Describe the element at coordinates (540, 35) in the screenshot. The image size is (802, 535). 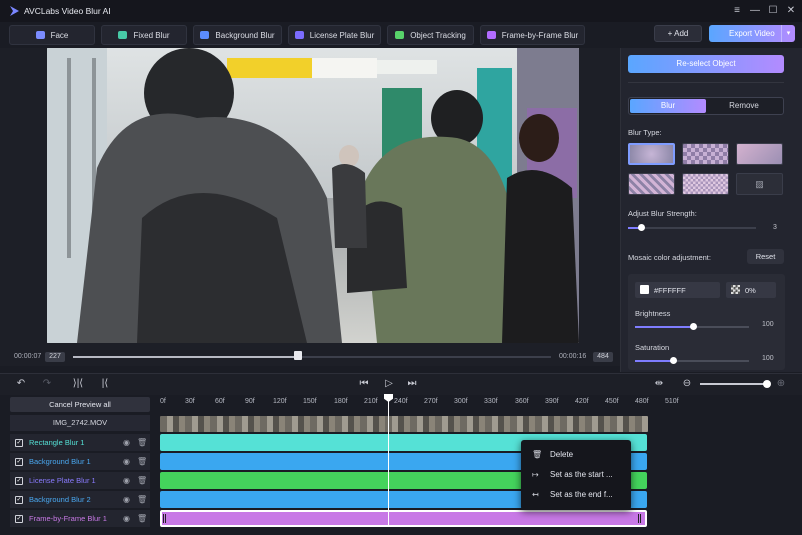
I see `mode-label: Frame-by-Frame Blur` at that location.